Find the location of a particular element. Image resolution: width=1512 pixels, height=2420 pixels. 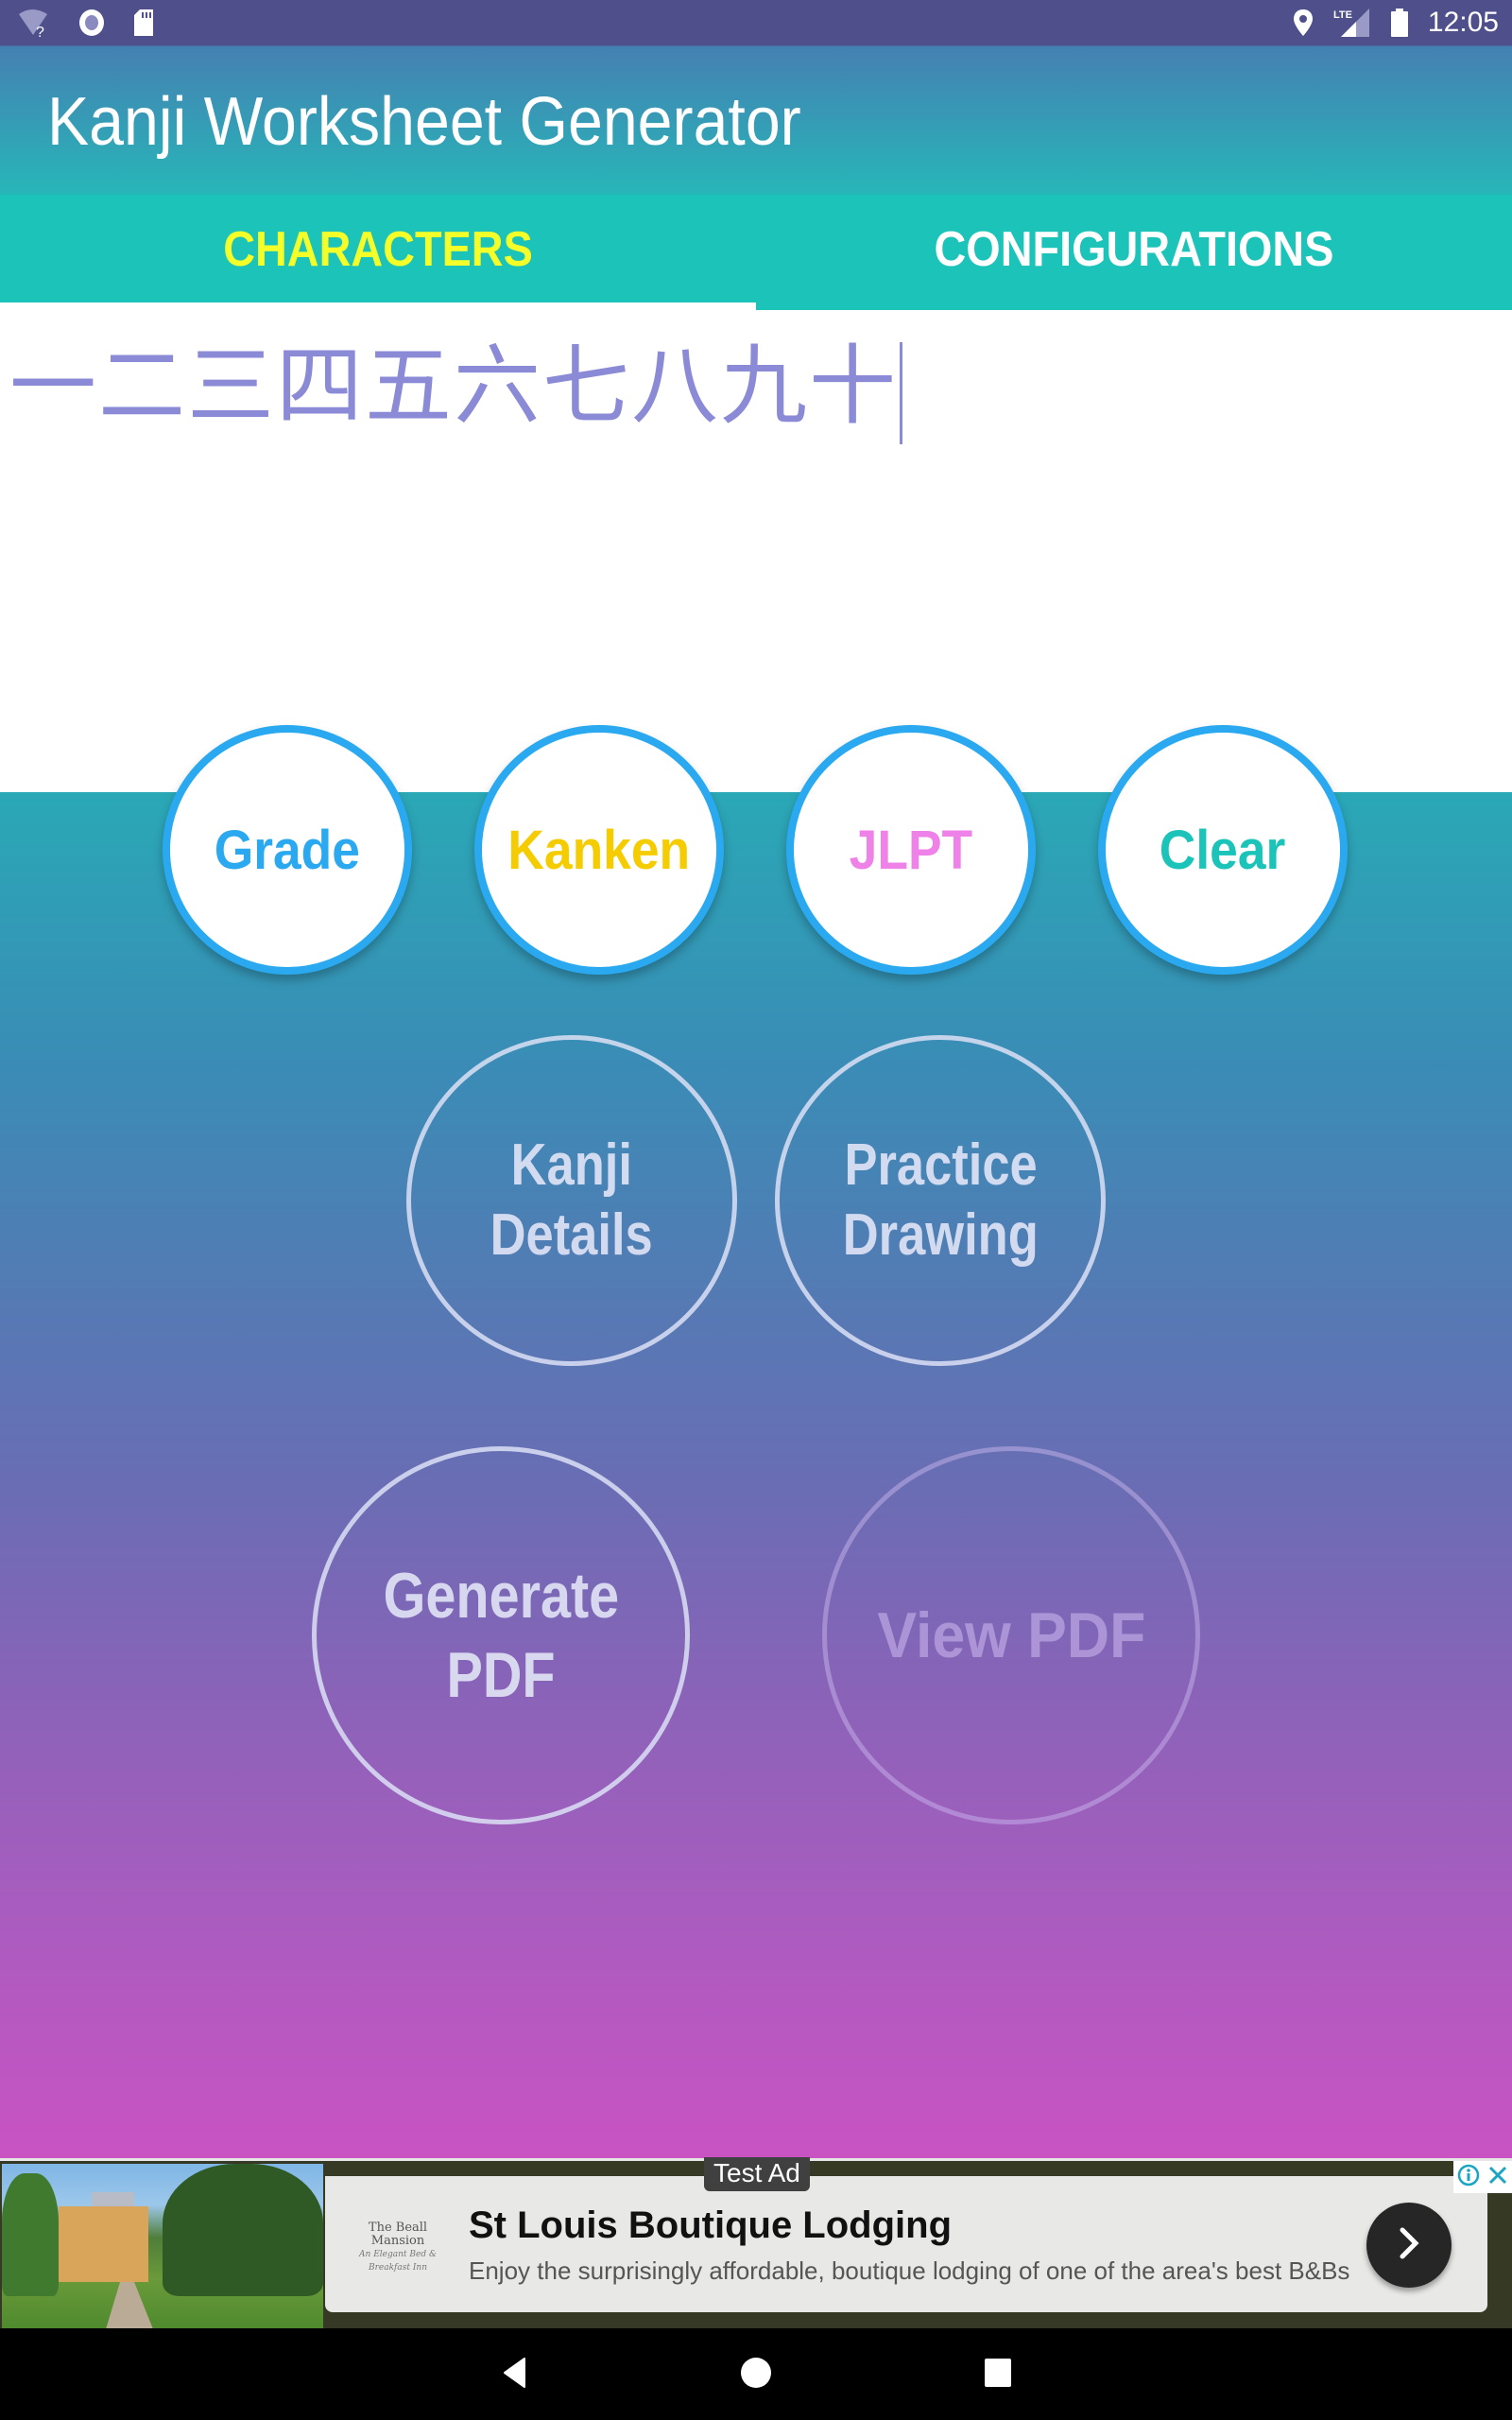

recents-icon is located at coordinates (998, 2375).